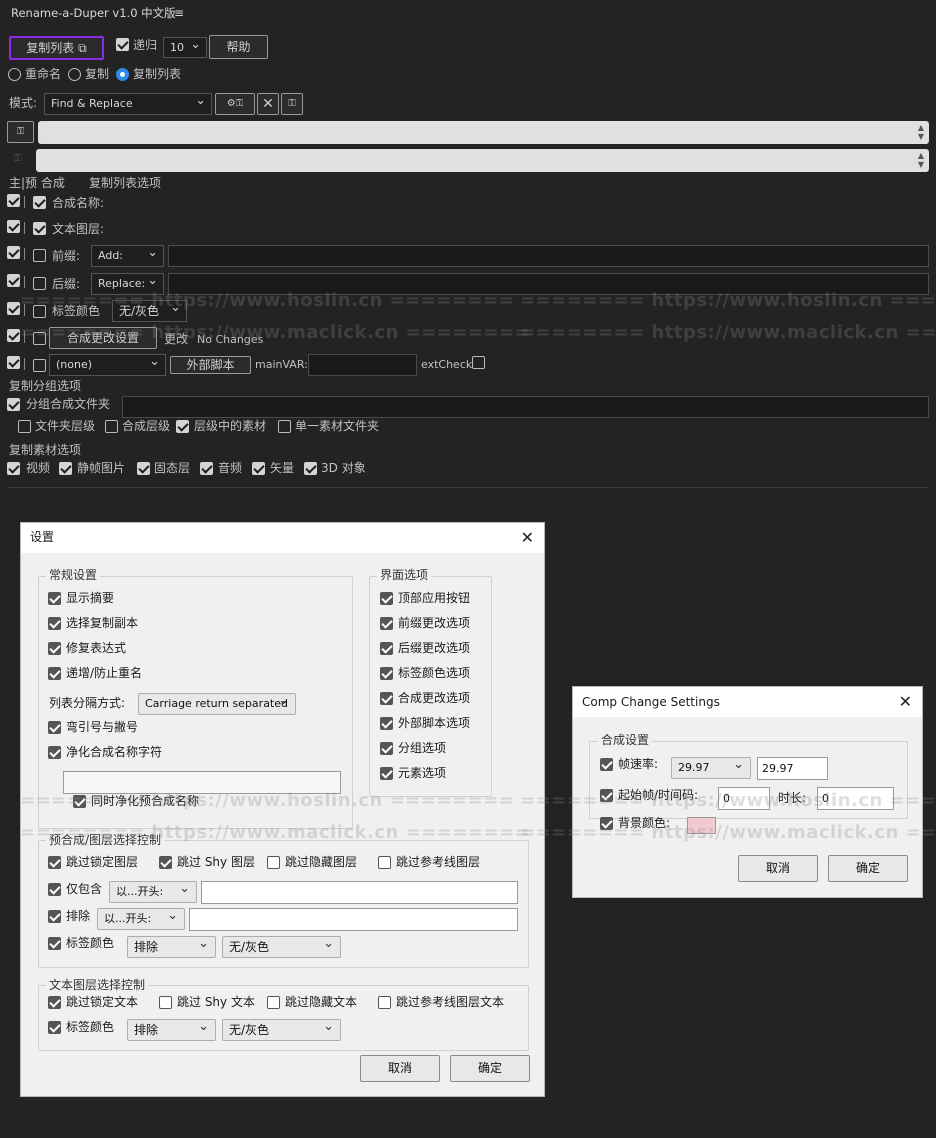  Describe the element at coordinates (54, 673) in the screenshot. I see `increment-checkbox` at that location.